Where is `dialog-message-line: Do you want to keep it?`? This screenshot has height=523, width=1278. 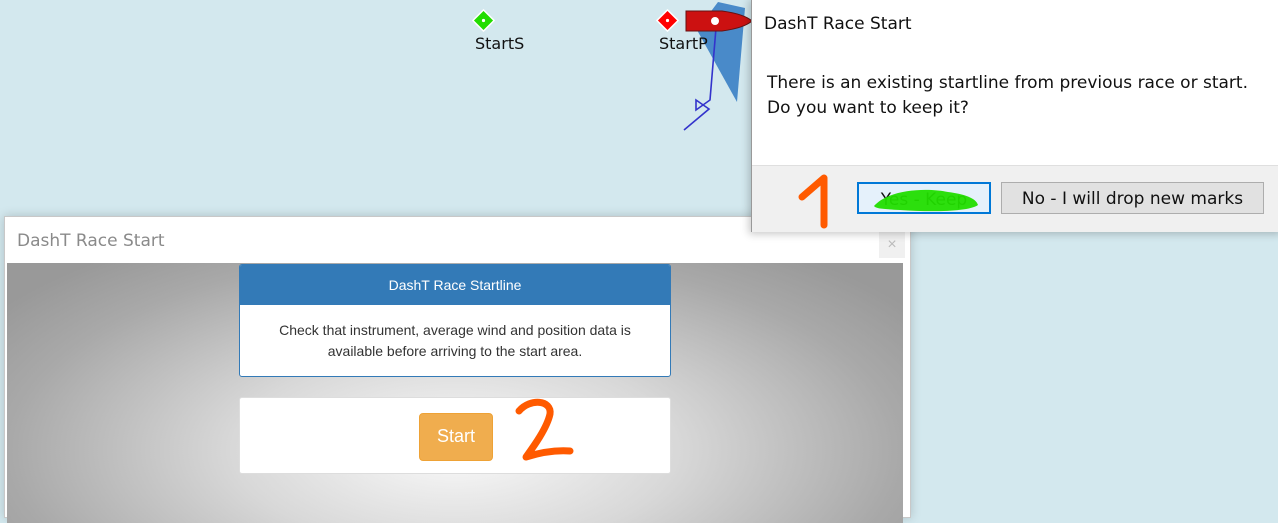 dialog-message-line: Do you want to keep it? is located at coordinates (868, 108).